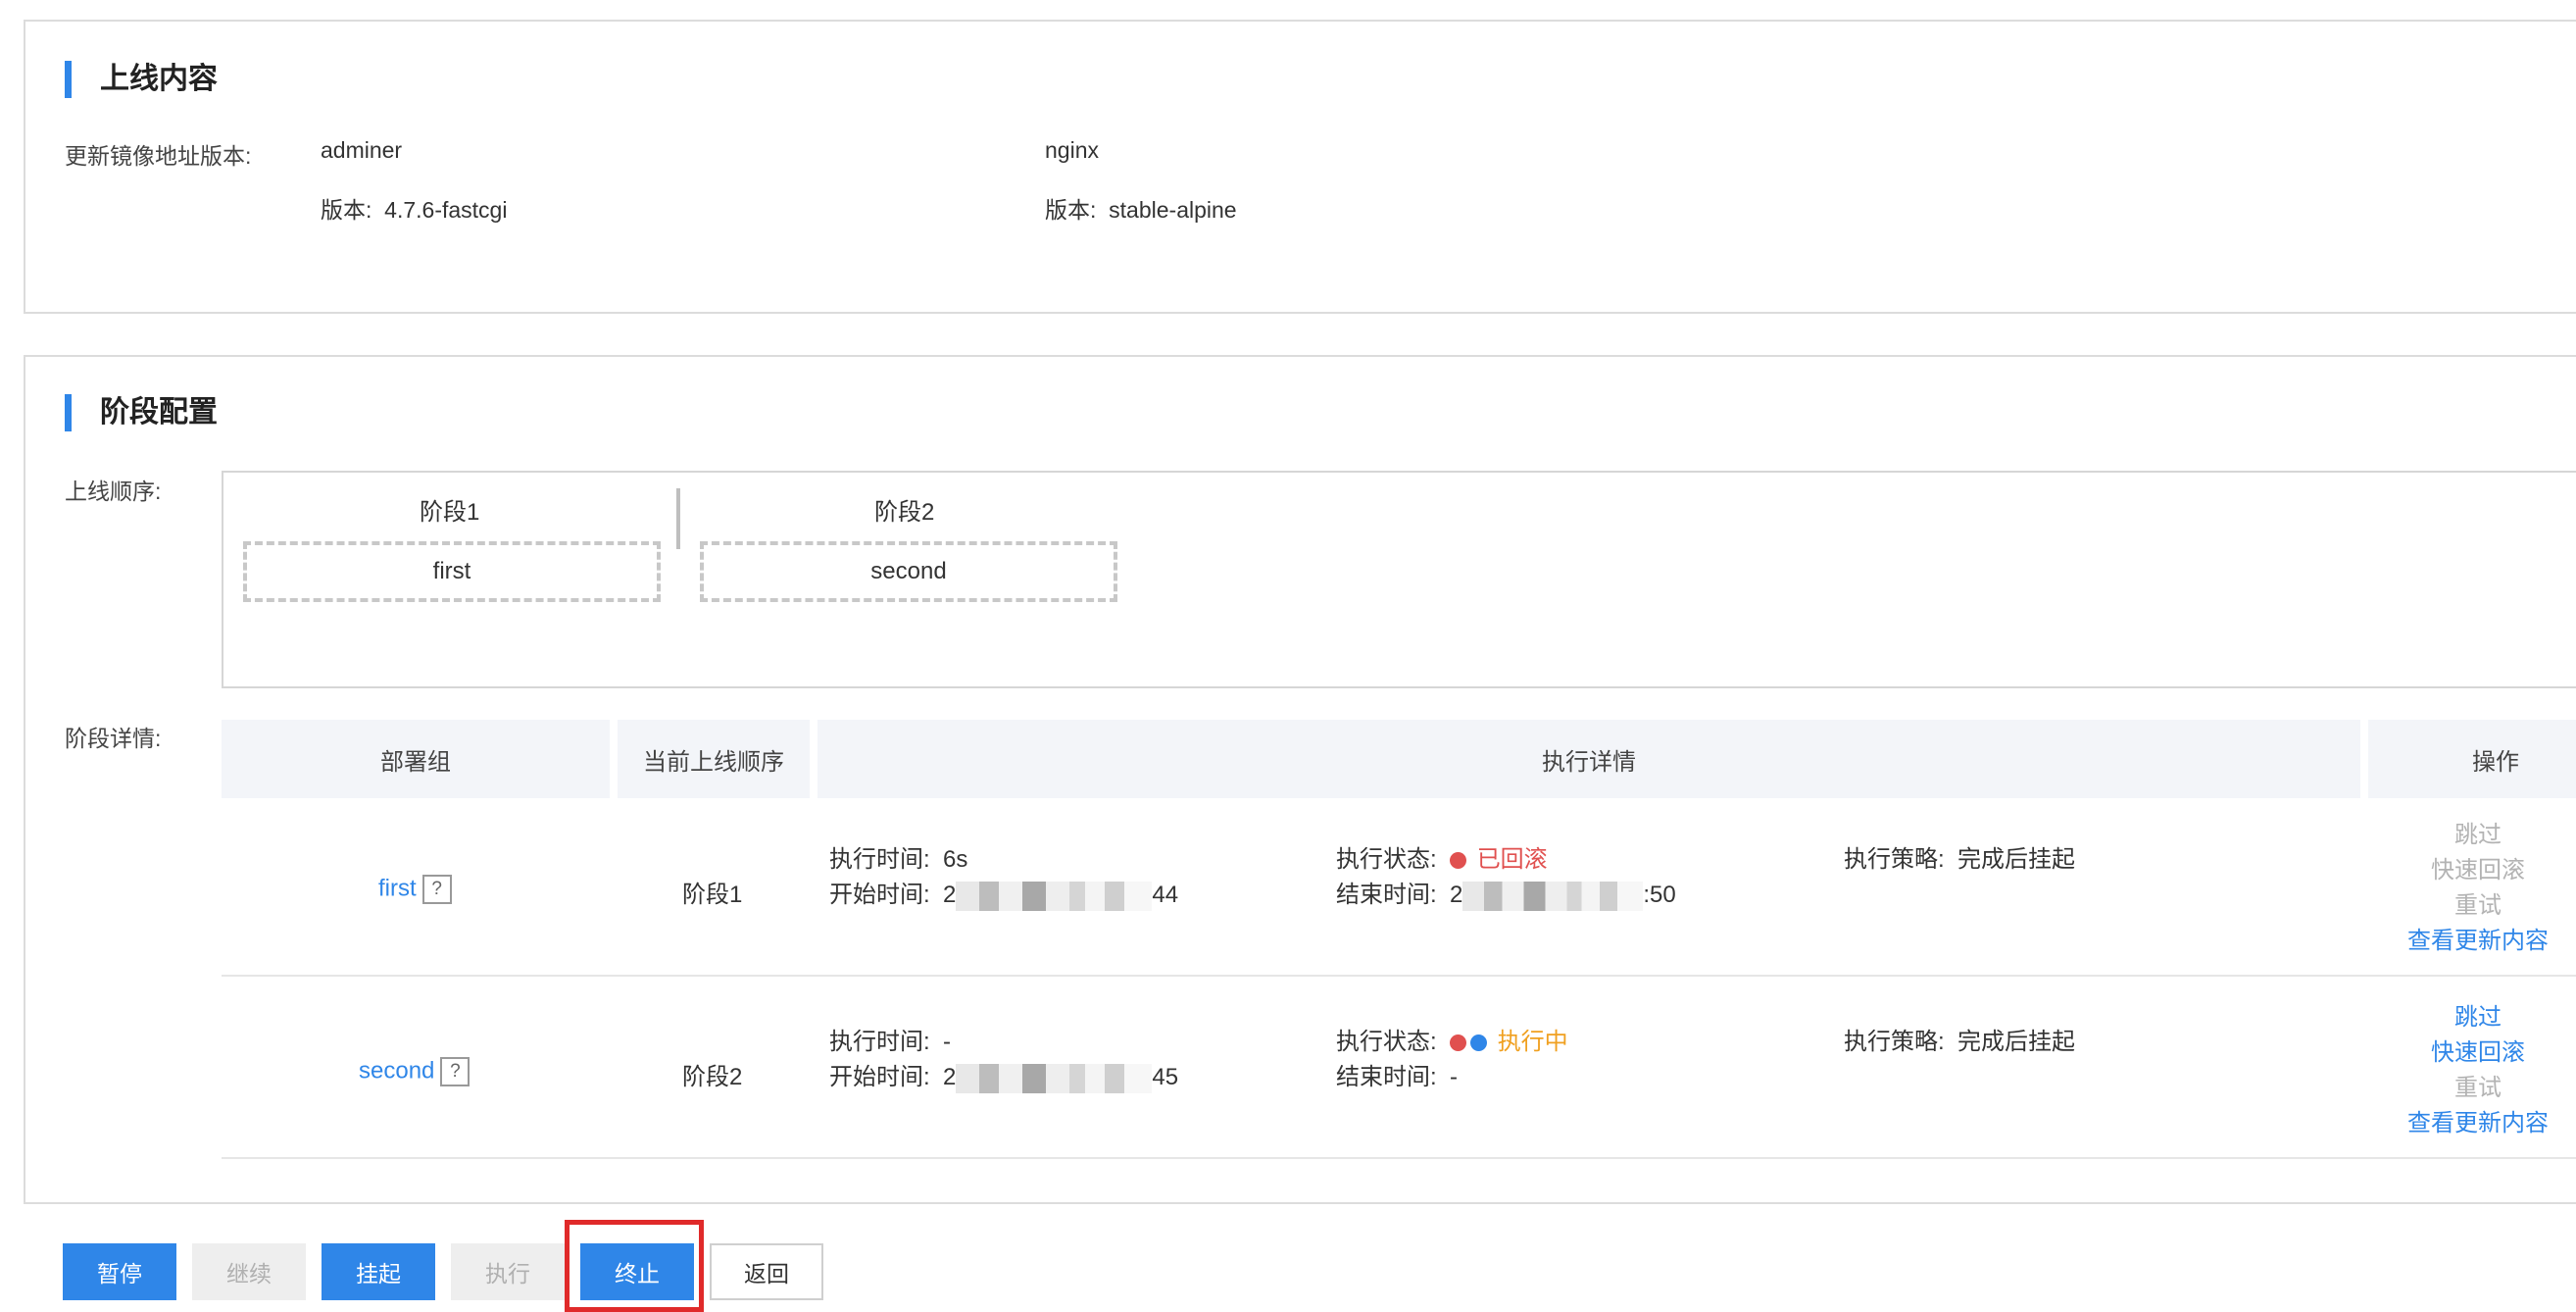 The width and height of the screenshot is (2576, 1312). Describe the element at coordinates (2472, 759) in the screenshot. I see `col-header-operations: 操作` at that location.